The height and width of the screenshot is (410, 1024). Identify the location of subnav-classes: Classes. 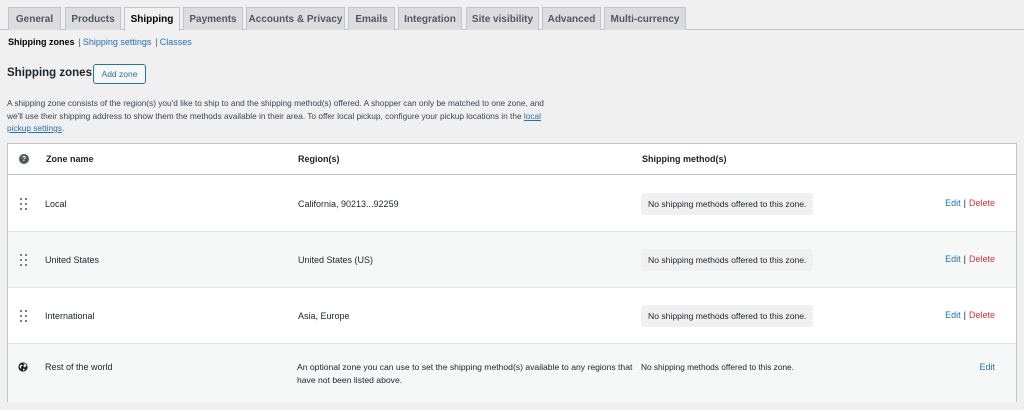
(176, 42).